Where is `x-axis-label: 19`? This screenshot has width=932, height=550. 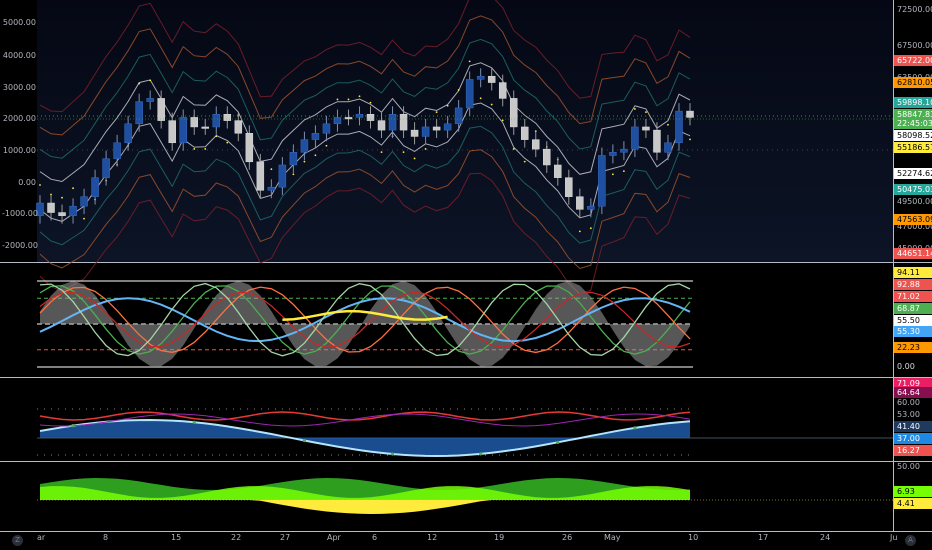 x-axis-label: 19 is located at coordinates (499, 537).